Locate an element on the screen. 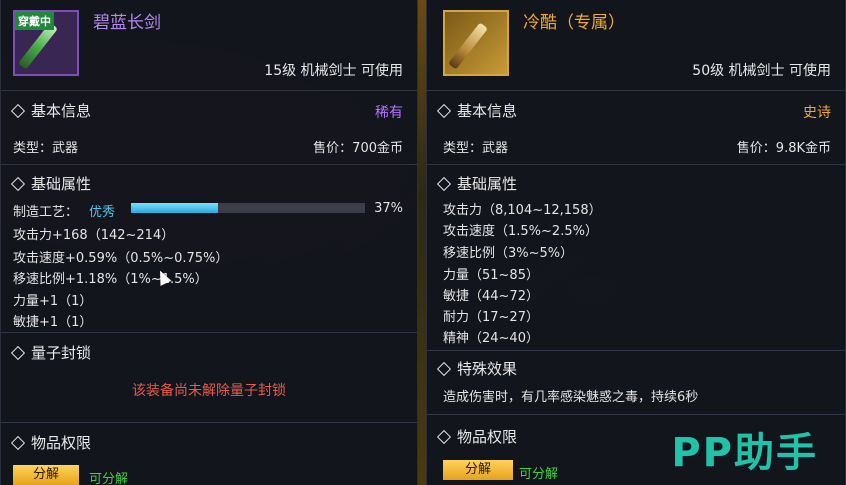  item-name: 冷酷（专属） is located at coordinates (574, 23).